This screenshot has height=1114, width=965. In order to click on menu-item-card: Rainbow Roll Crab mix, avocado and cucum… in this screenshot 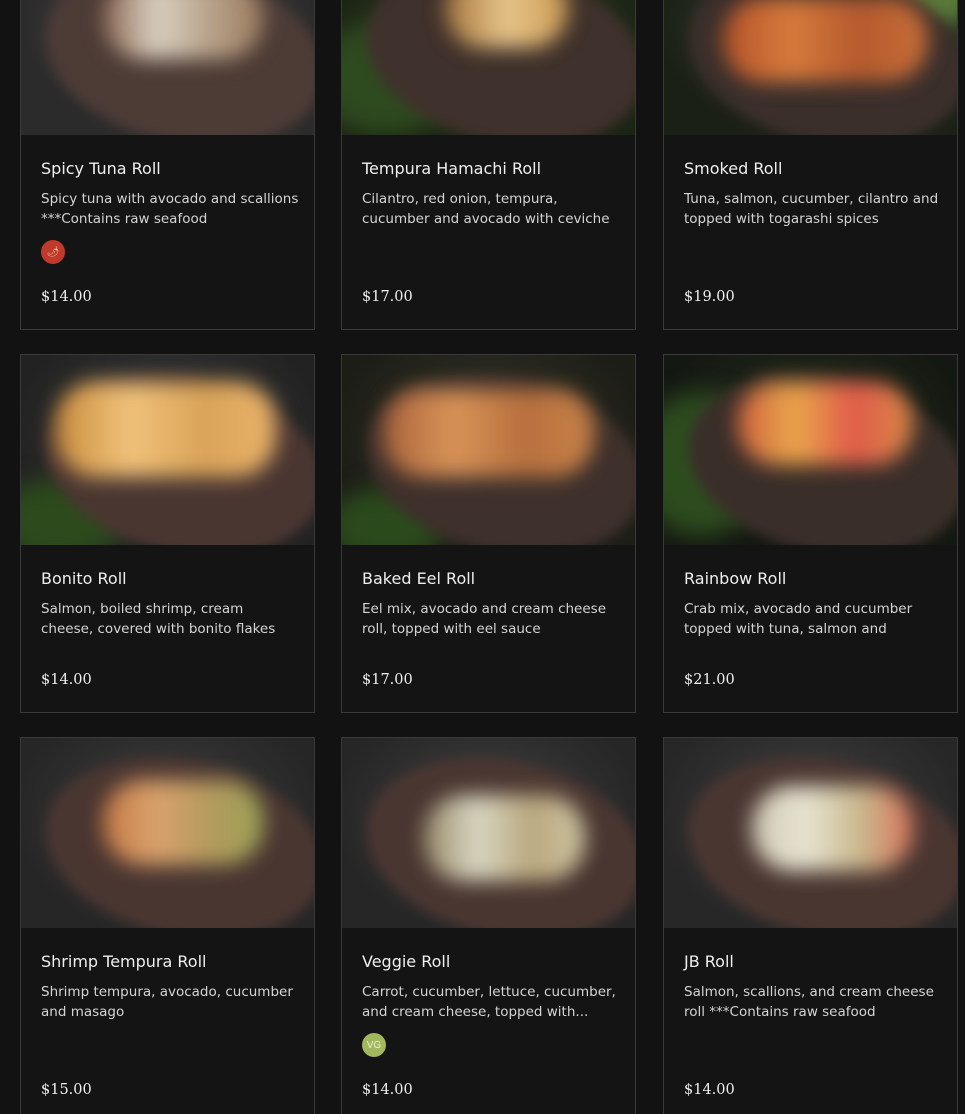, I will do `click(810, 533)`.